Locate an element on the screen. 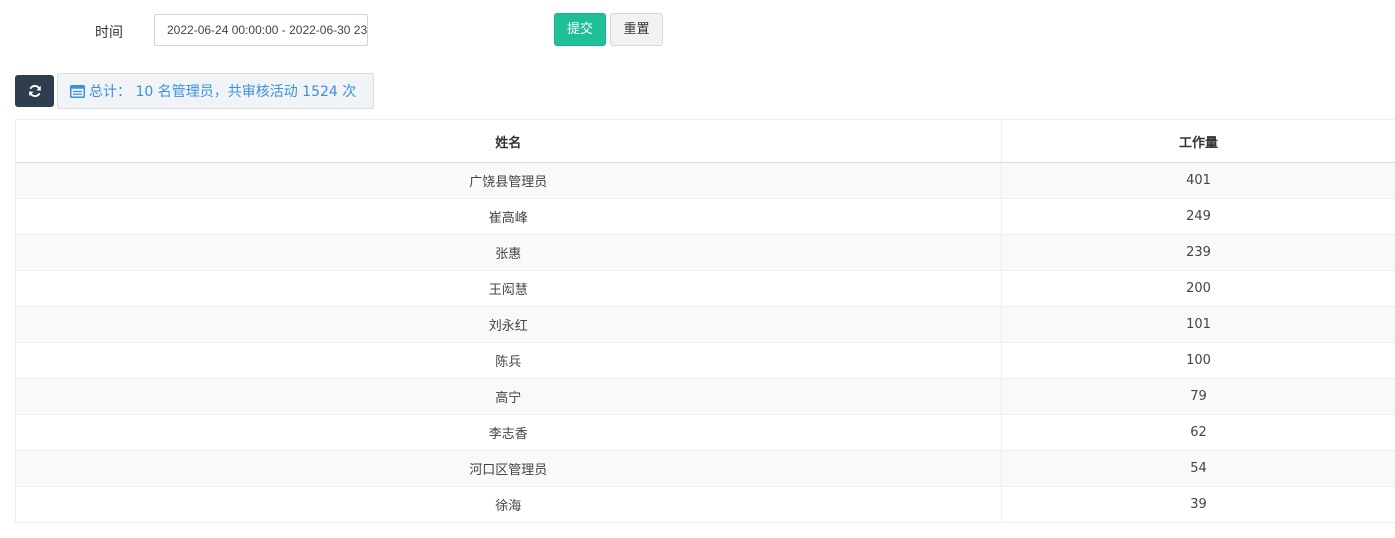  cell-workload: 39 is located at coordinates (1198, 504).